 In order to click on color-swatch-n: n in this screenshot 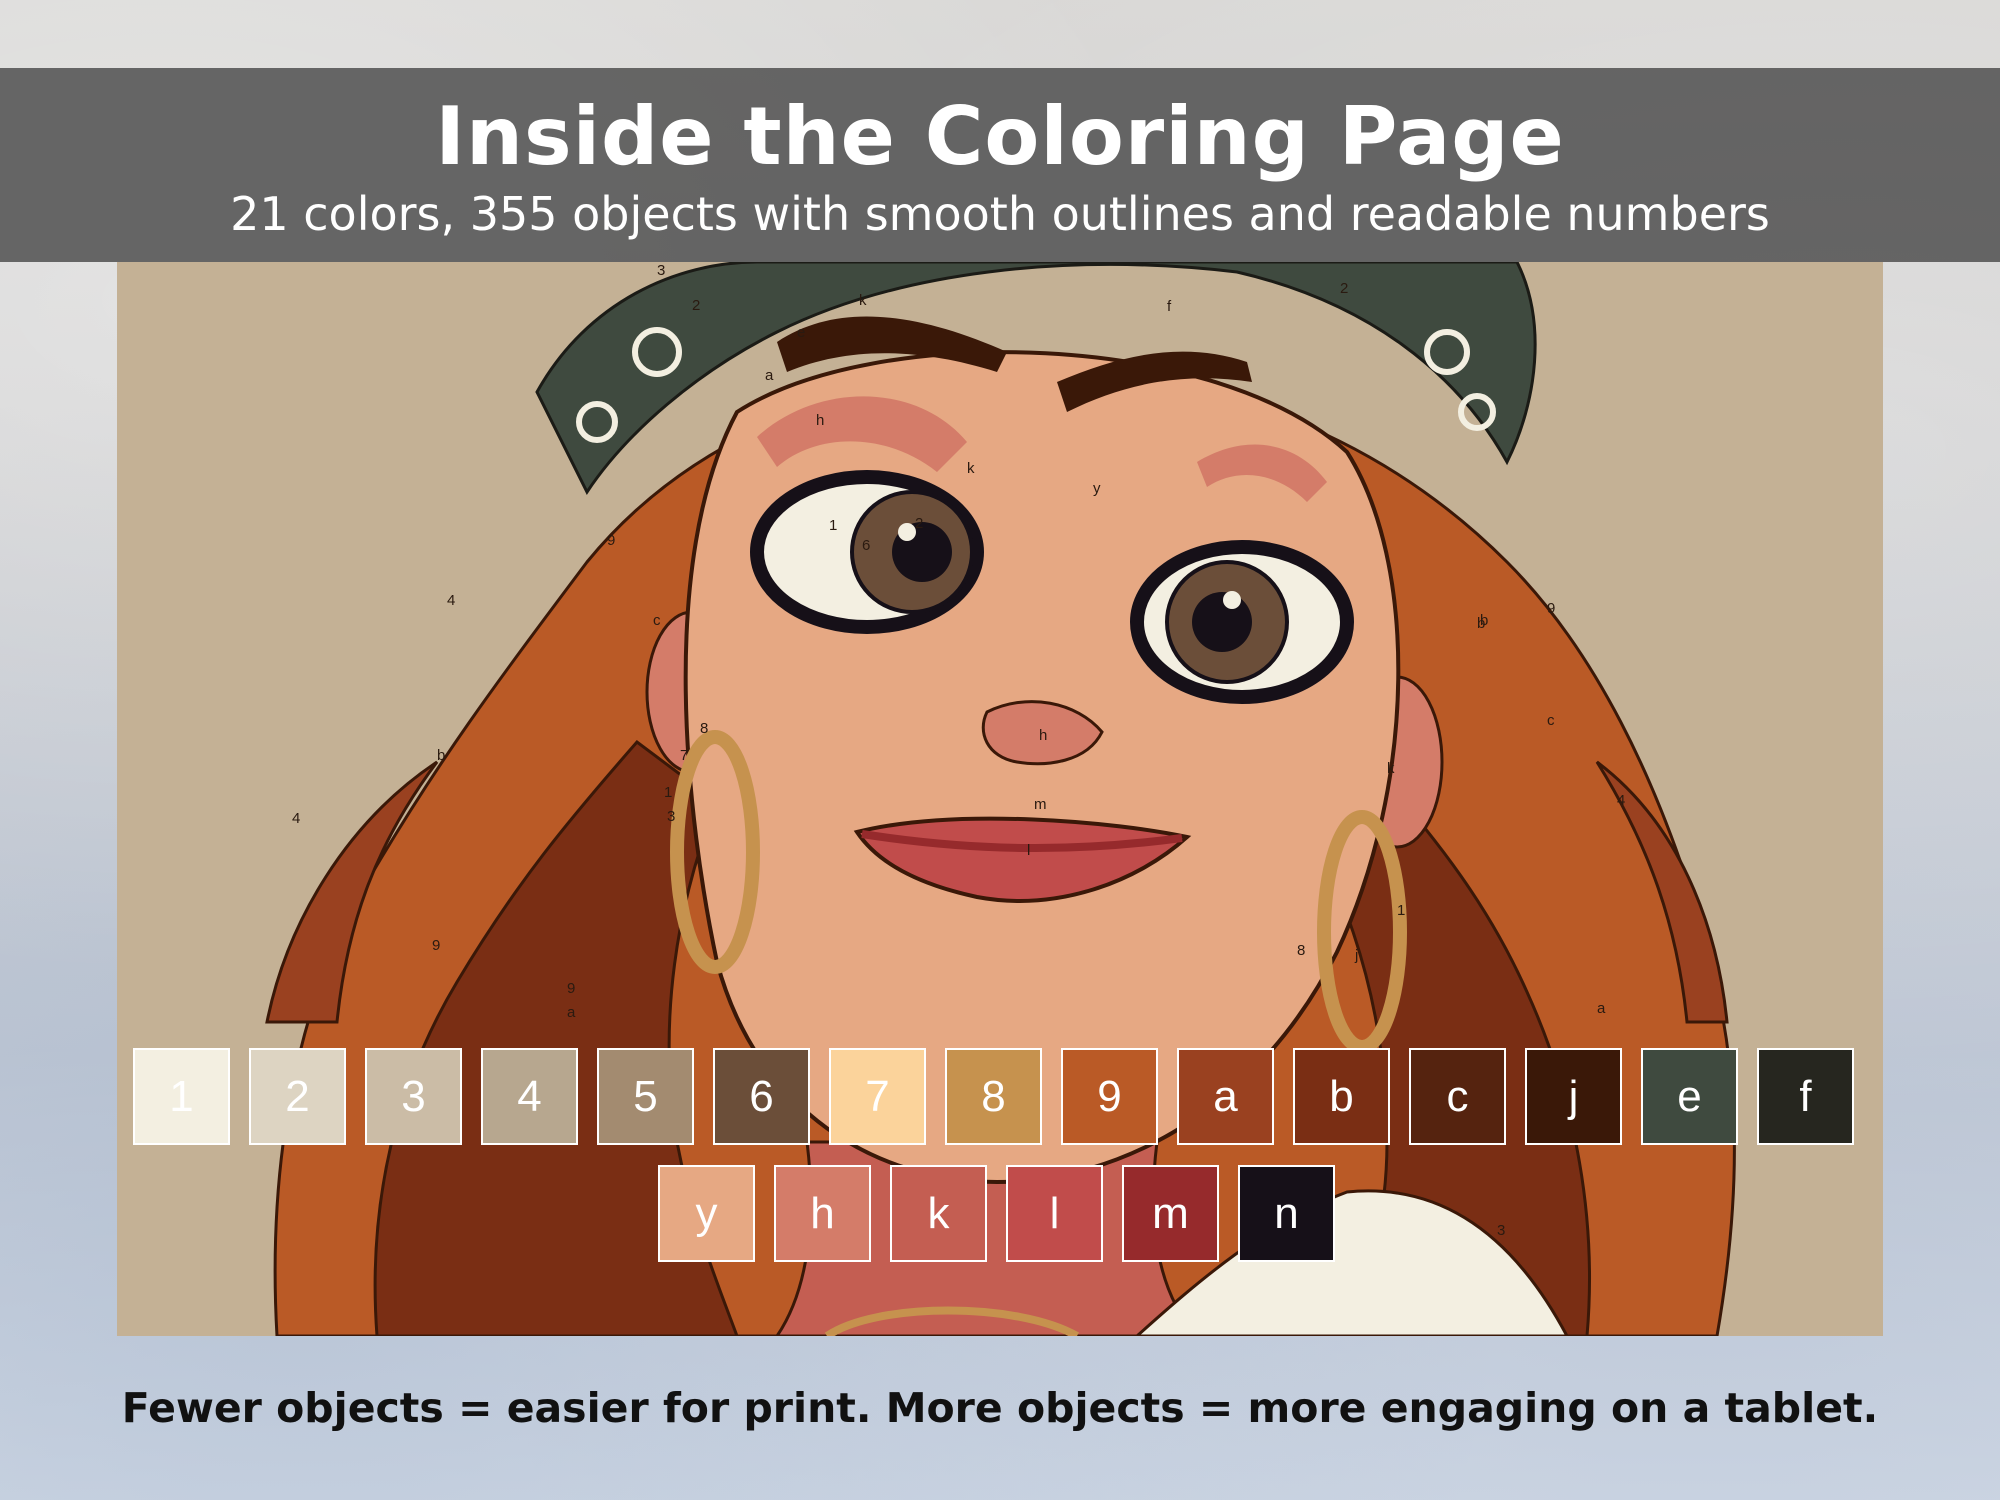, I will do `click(1286, 1213)`.